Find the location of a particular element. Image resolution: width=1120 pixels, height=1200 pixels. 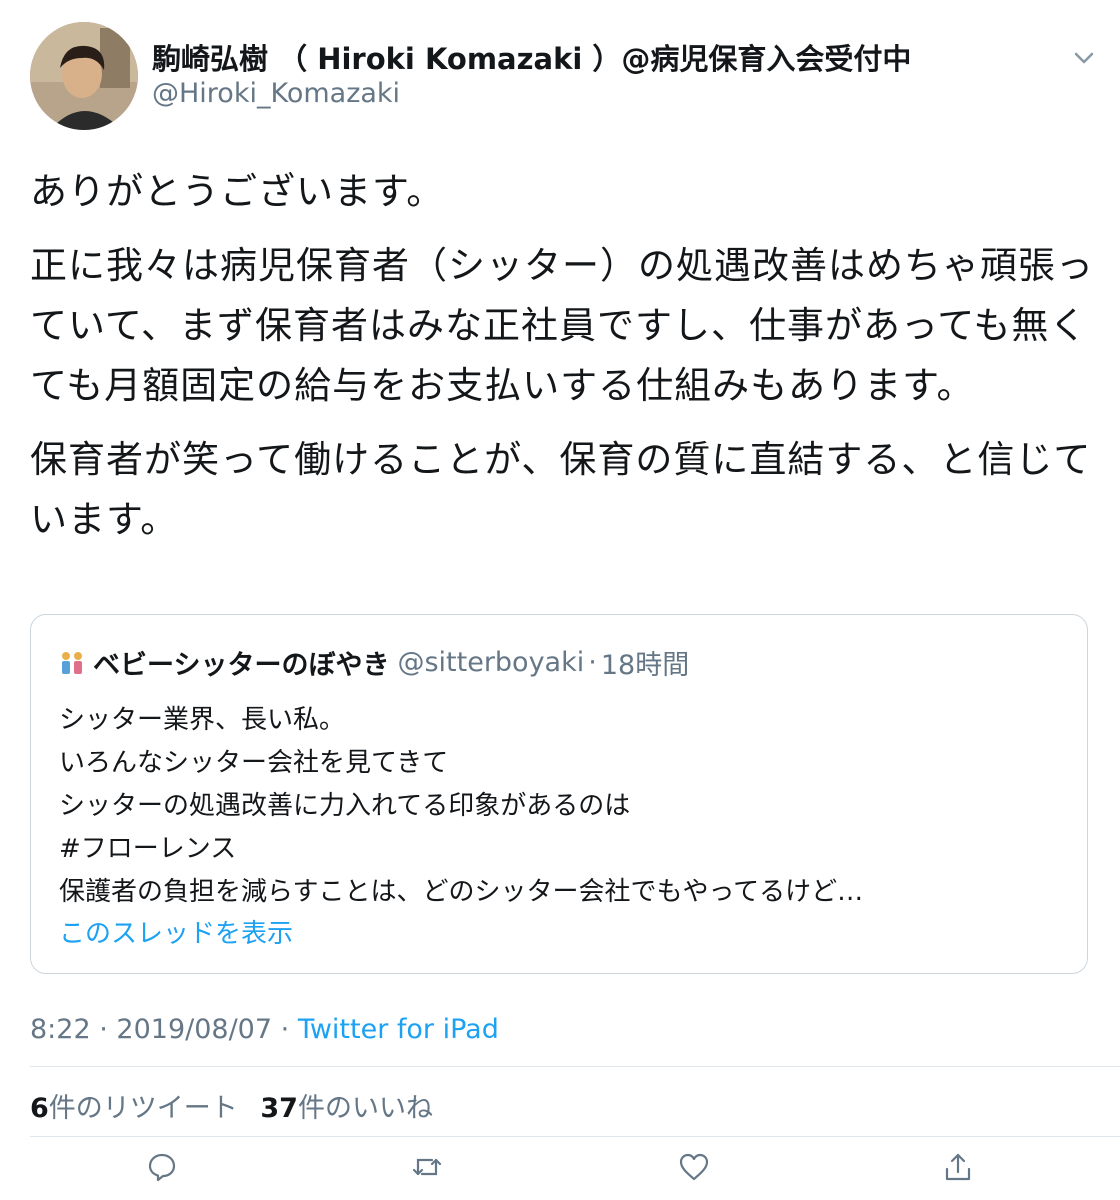

two-people-emoji is located at coordinates (72, 663).